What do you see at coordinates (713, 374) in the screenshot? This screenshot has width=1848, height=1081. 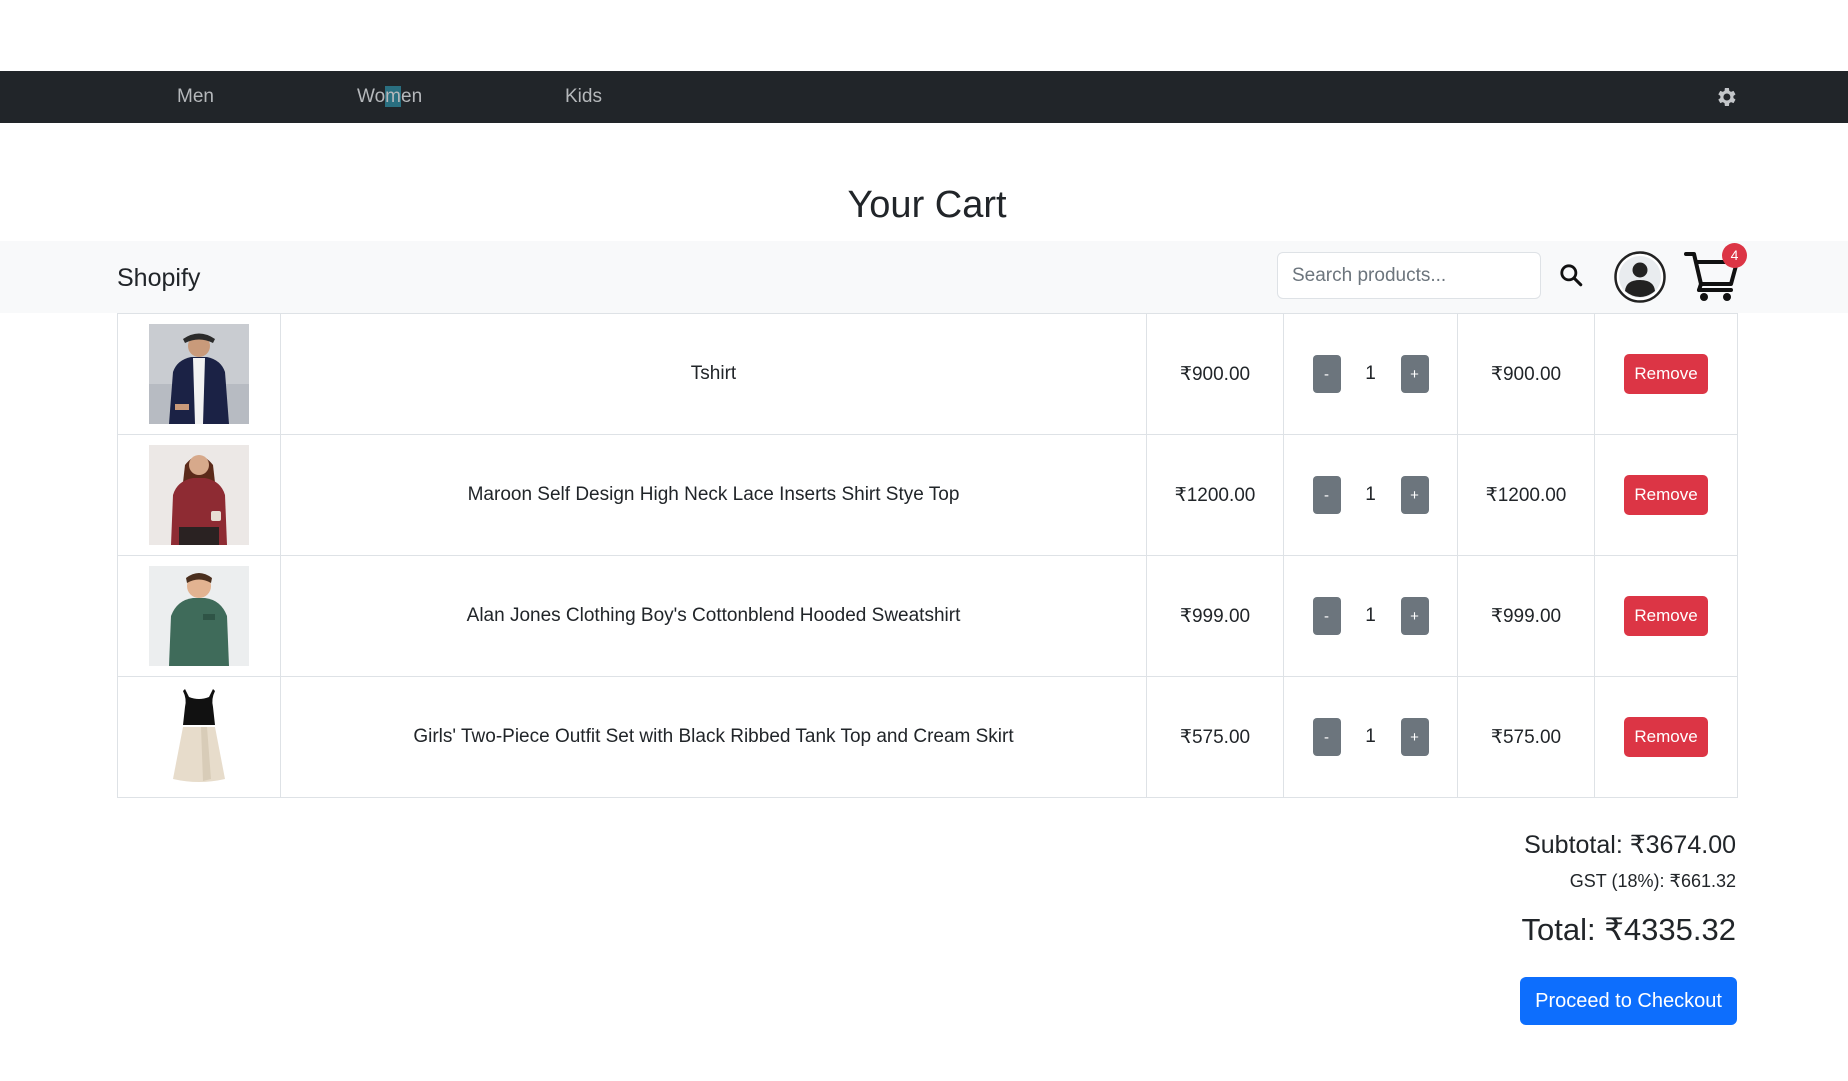 I see `product-name: Tshirt` at bounding box center [713, 374].